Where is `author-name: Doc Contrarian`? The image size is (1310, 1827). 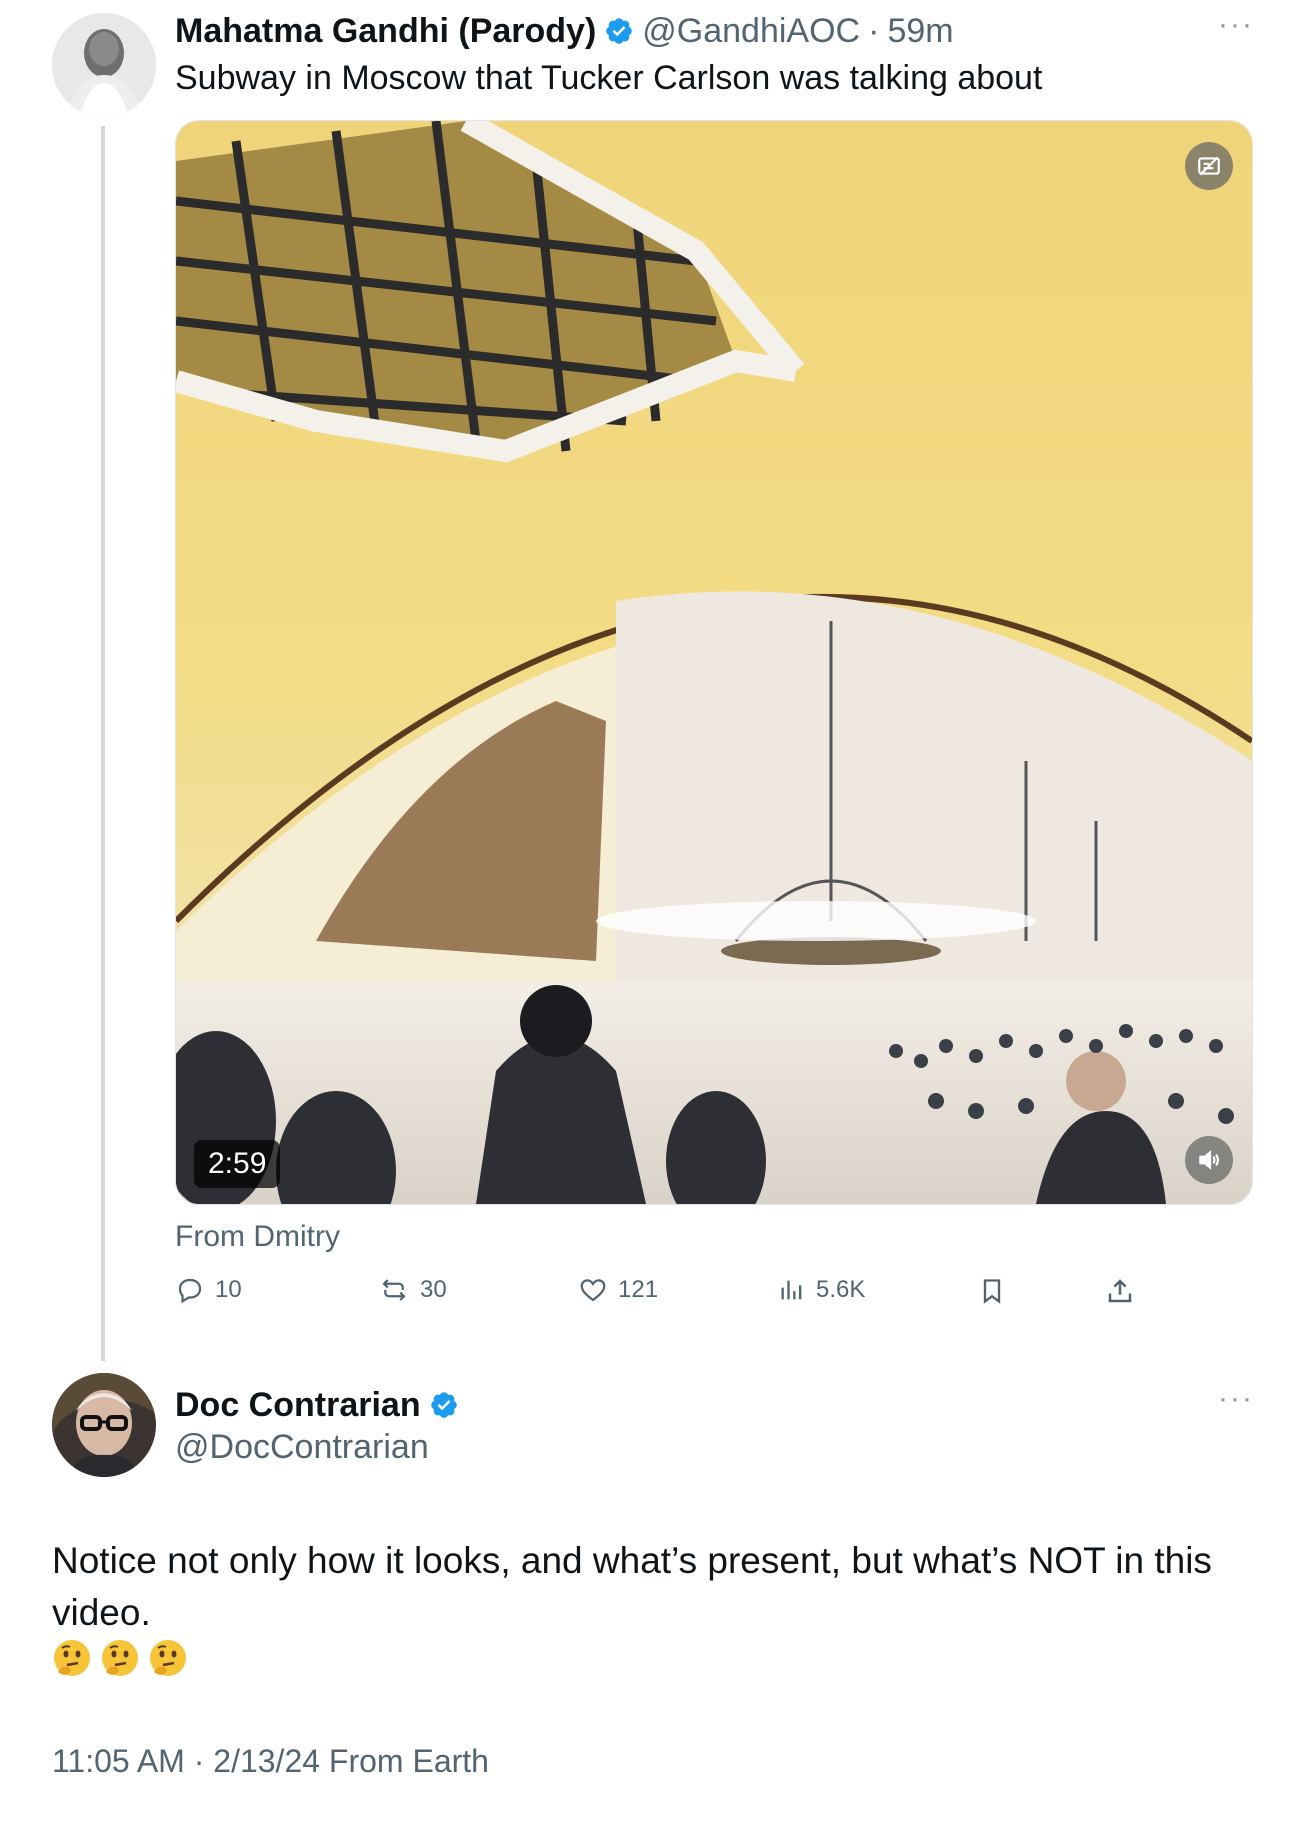
author-name: Doc Contrarian is located at coordinates (298, 1405).